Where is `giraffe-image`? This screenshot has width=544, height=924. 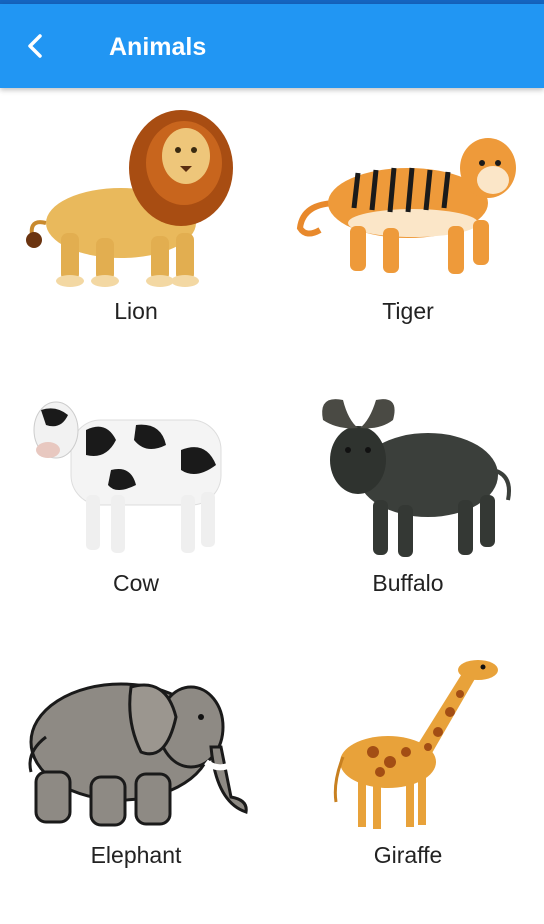 giraffe-image is located at coordinates (415, 744).